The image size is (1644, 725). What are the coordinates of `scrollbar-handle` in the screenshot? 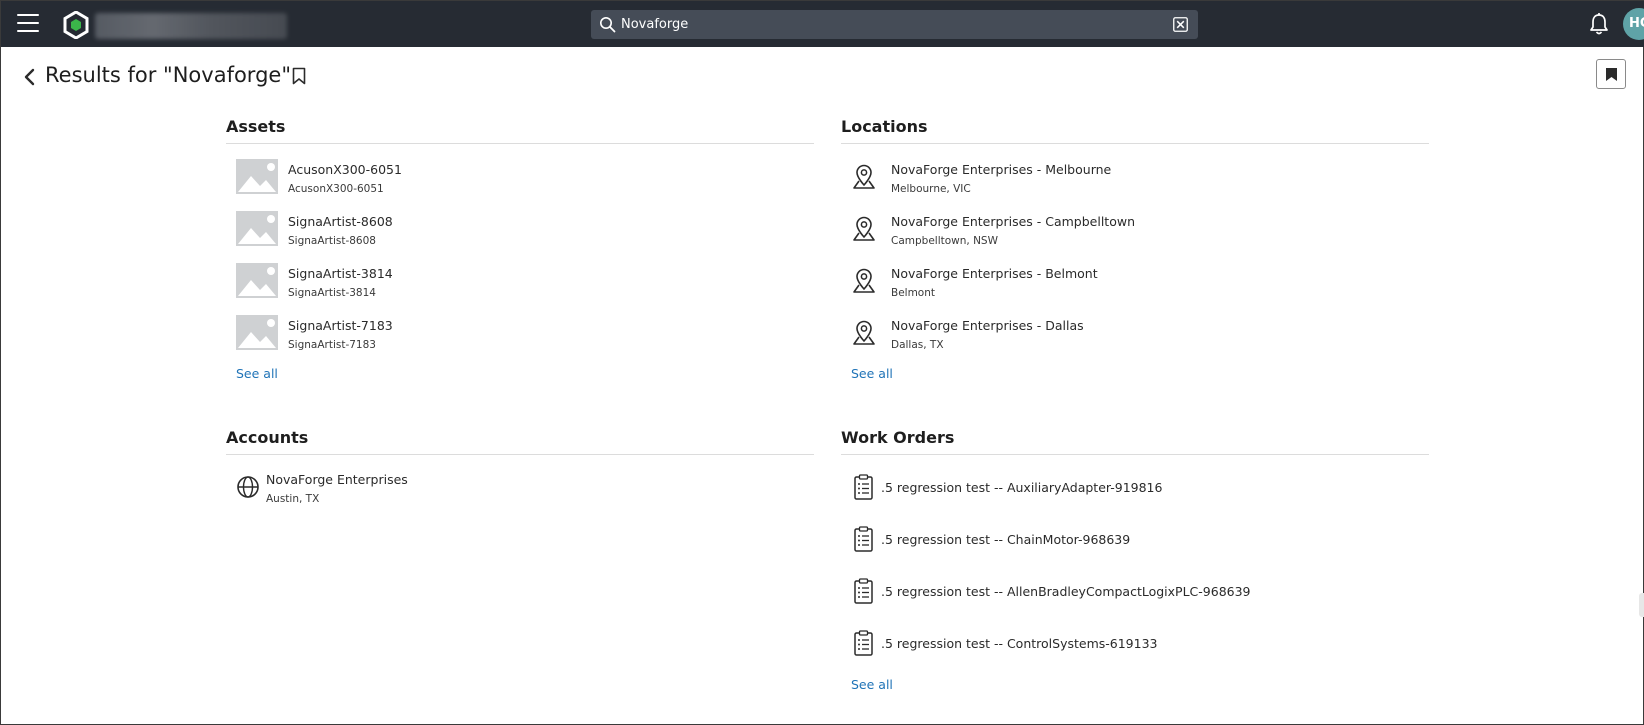 It's located at (1641, 605).